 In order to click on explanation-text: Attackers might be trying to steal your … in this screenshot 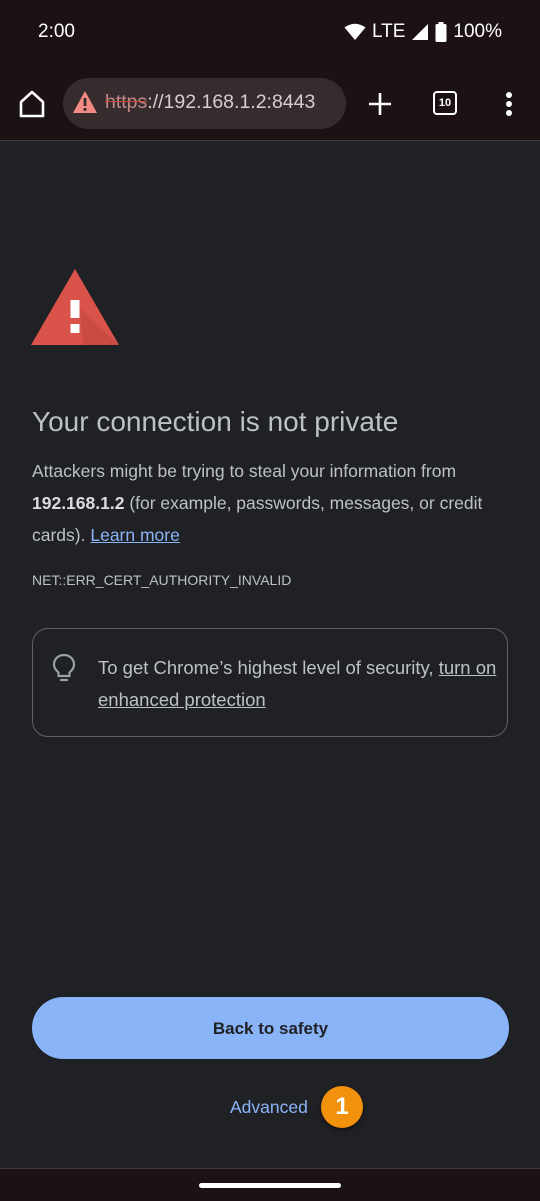, I will do `click(269, 503)`.